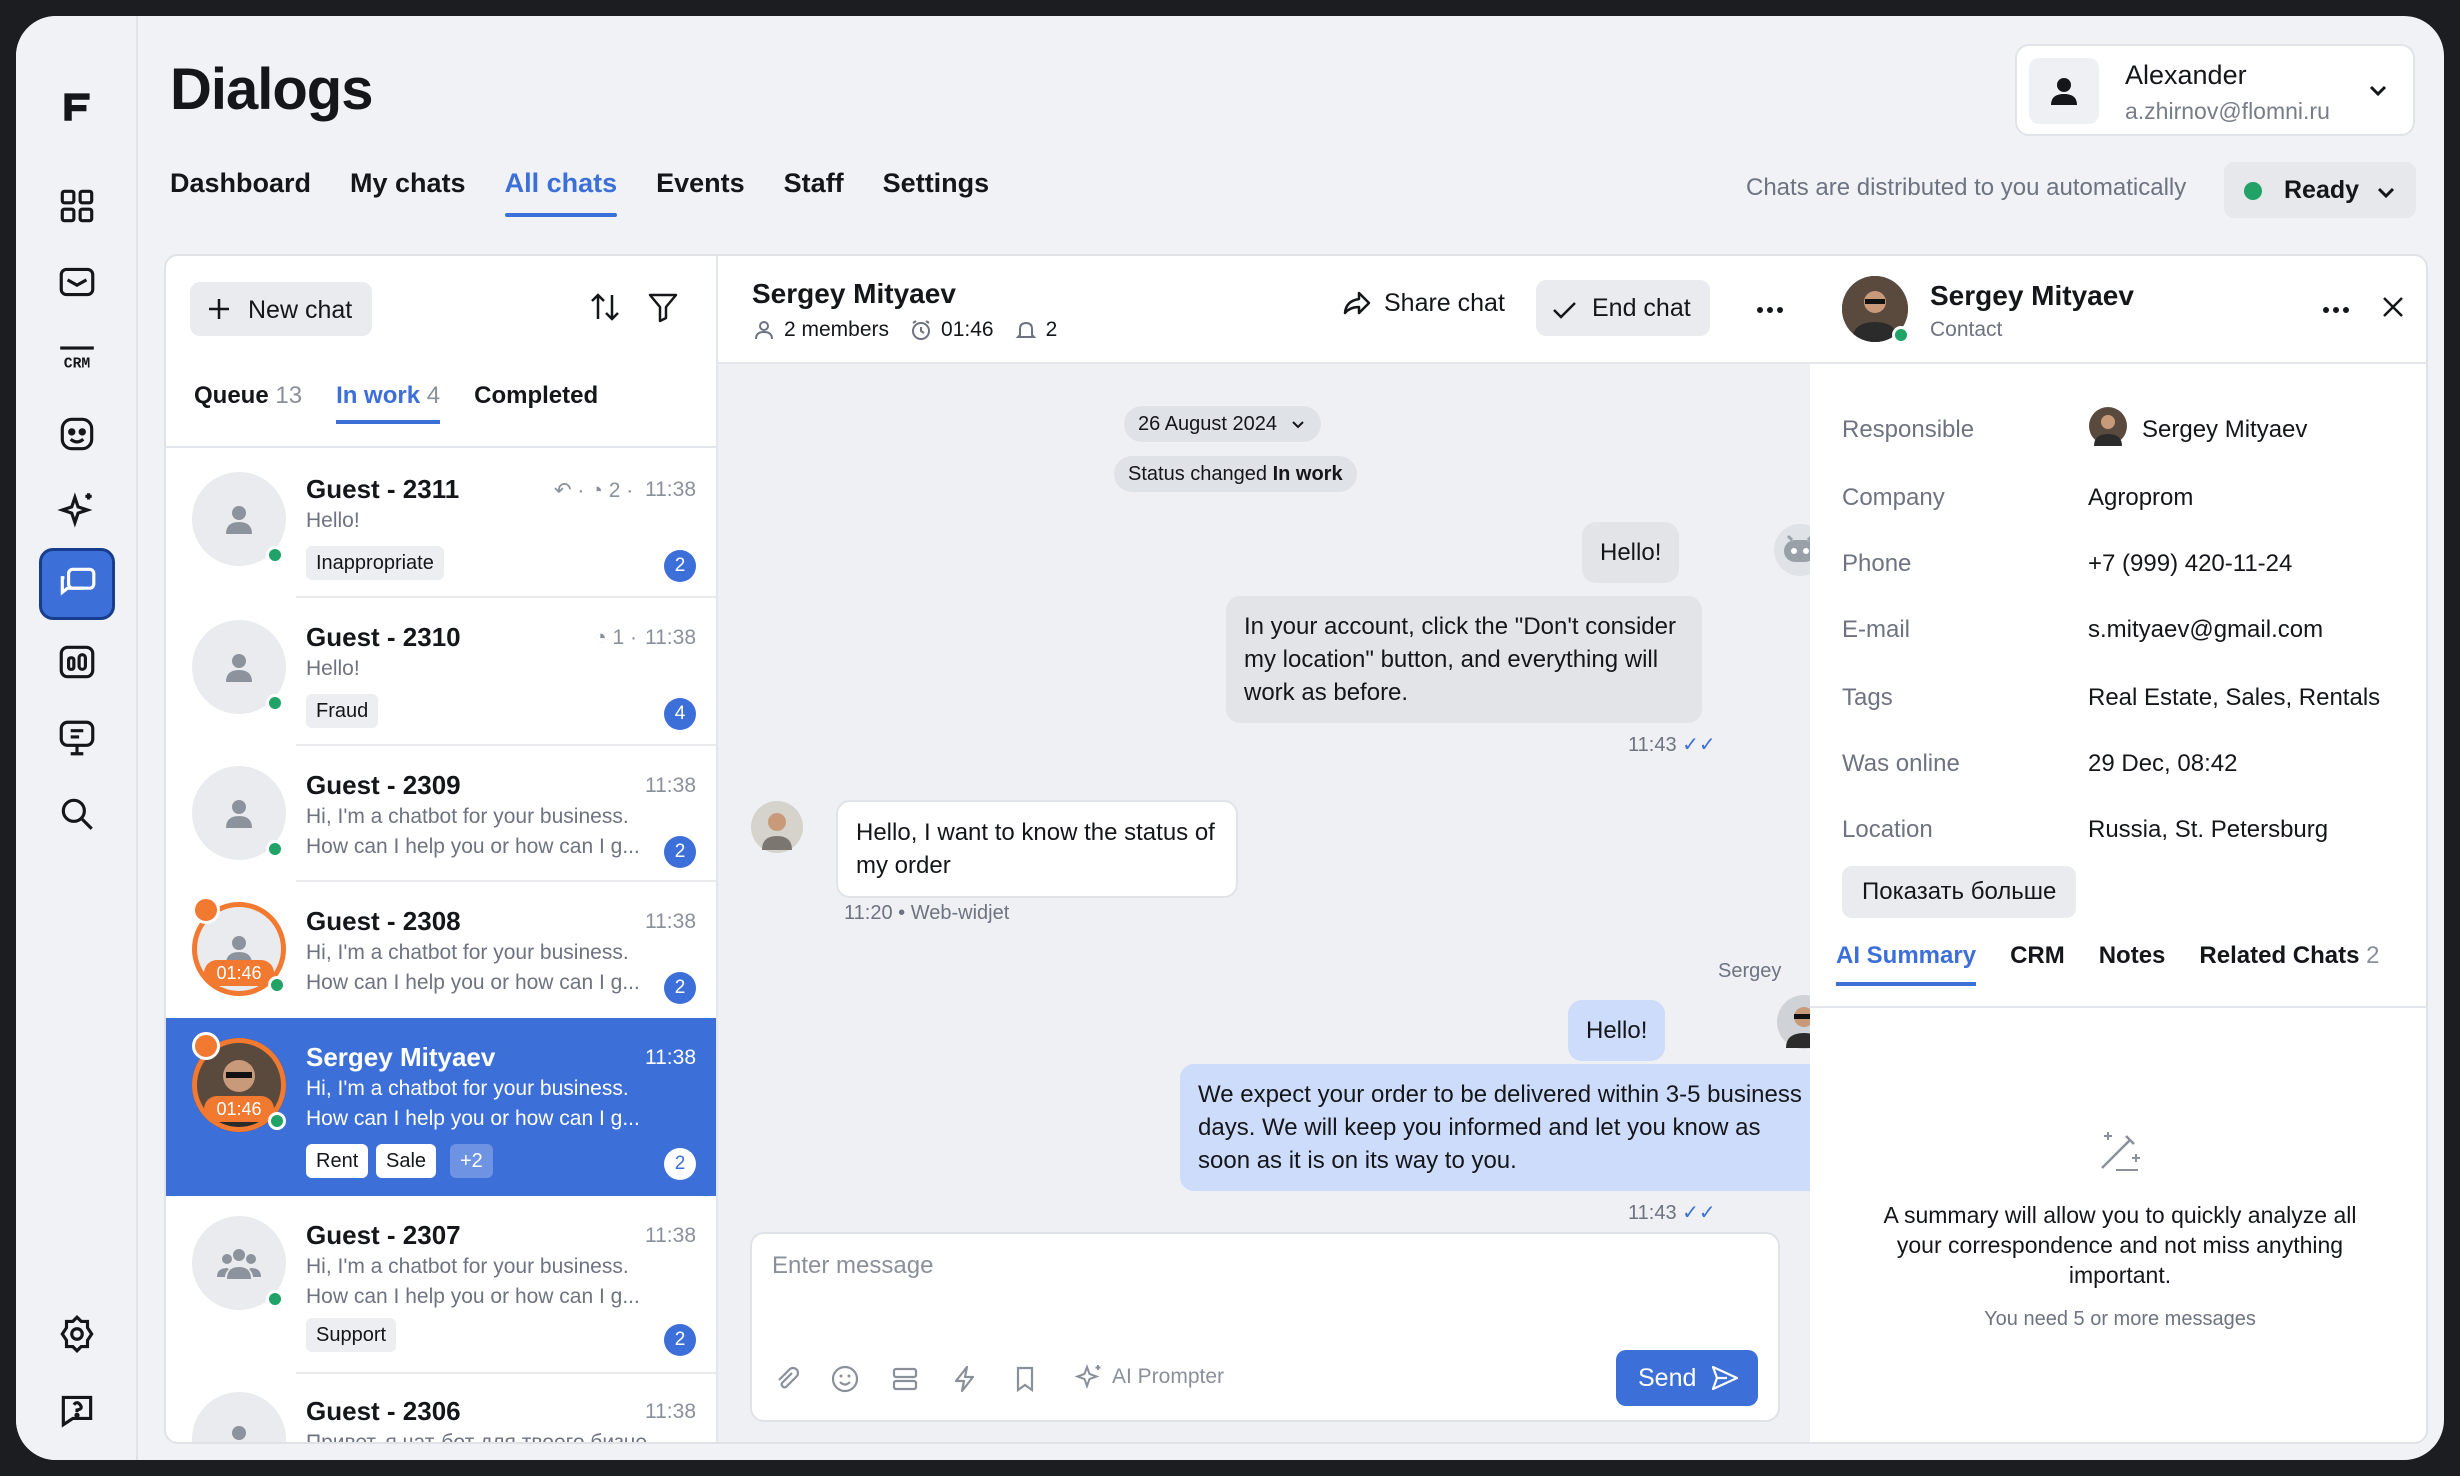  What do you see at coordinates (1877, 563) in the screenshot?
I see `field-label: Phone` at bounding box center [1877, 563].